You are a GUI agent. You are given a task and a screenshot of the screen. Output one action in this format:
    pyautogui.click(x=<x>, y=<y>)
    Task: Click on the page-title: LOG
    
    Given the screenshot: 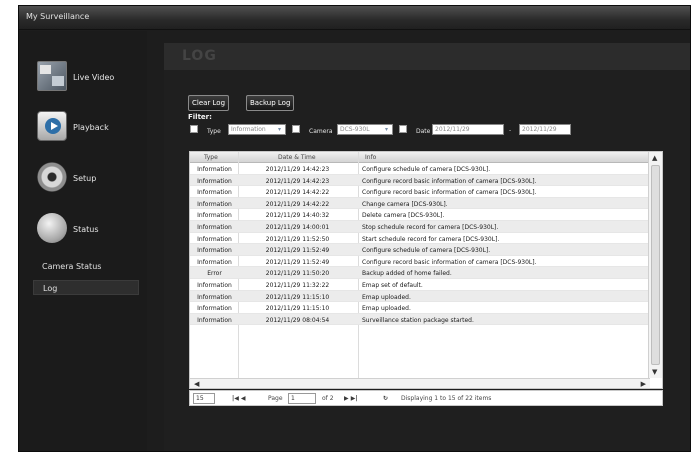 What is the action you would take?
    pyautogui.click(x=199, y=56)
    